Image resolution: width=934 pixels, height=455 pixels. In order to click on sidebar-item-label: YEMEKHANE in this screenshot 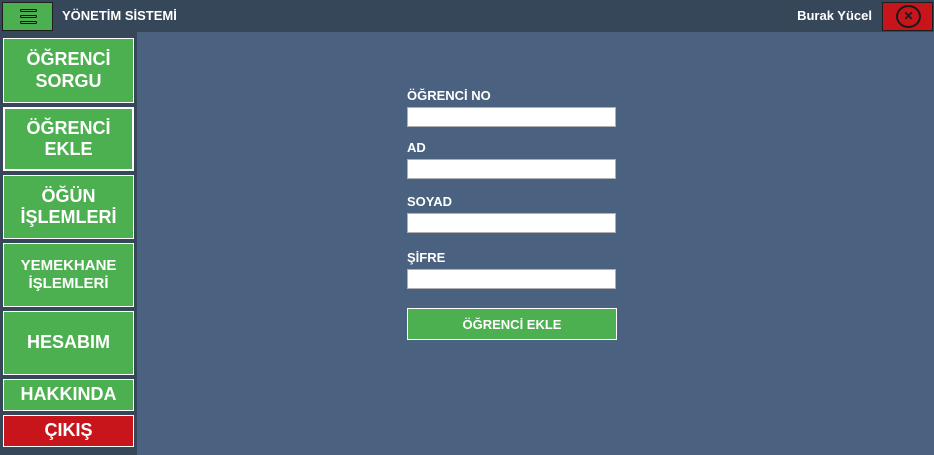, I will do `click(68, 266)`.